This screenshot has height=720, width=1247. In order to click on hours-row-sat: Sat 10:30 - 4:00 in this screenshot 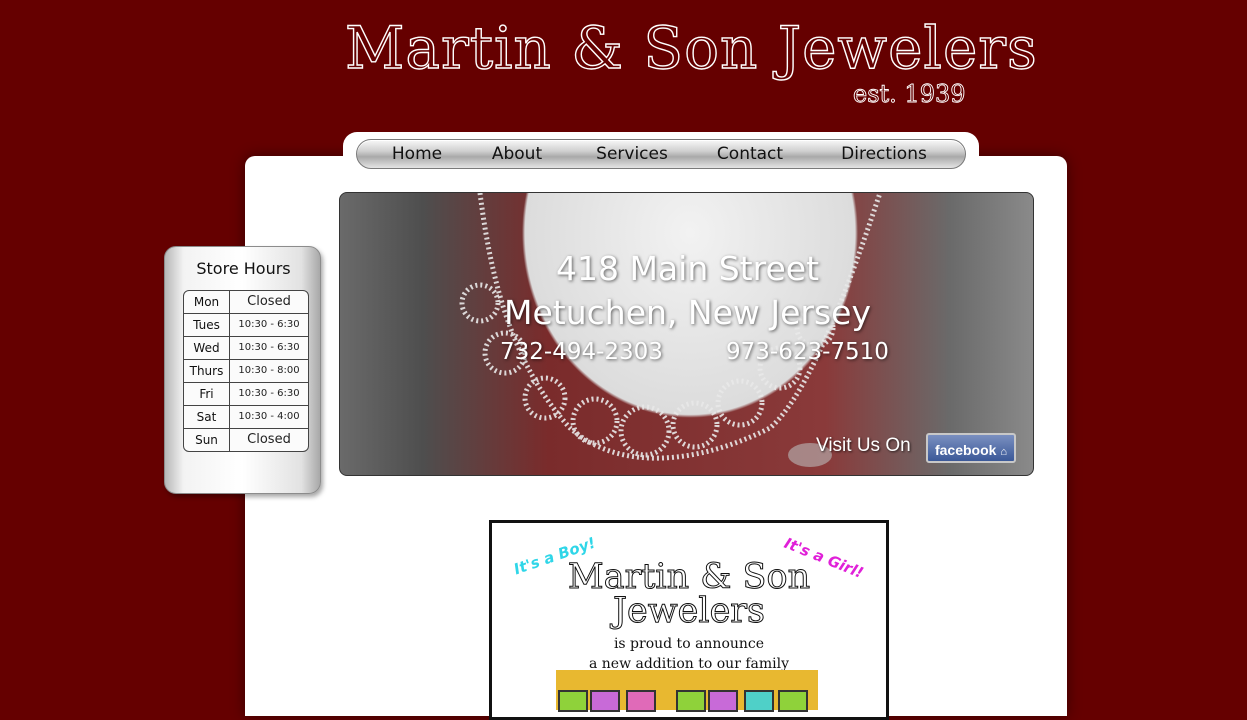, I will do `click(246, 416)`.